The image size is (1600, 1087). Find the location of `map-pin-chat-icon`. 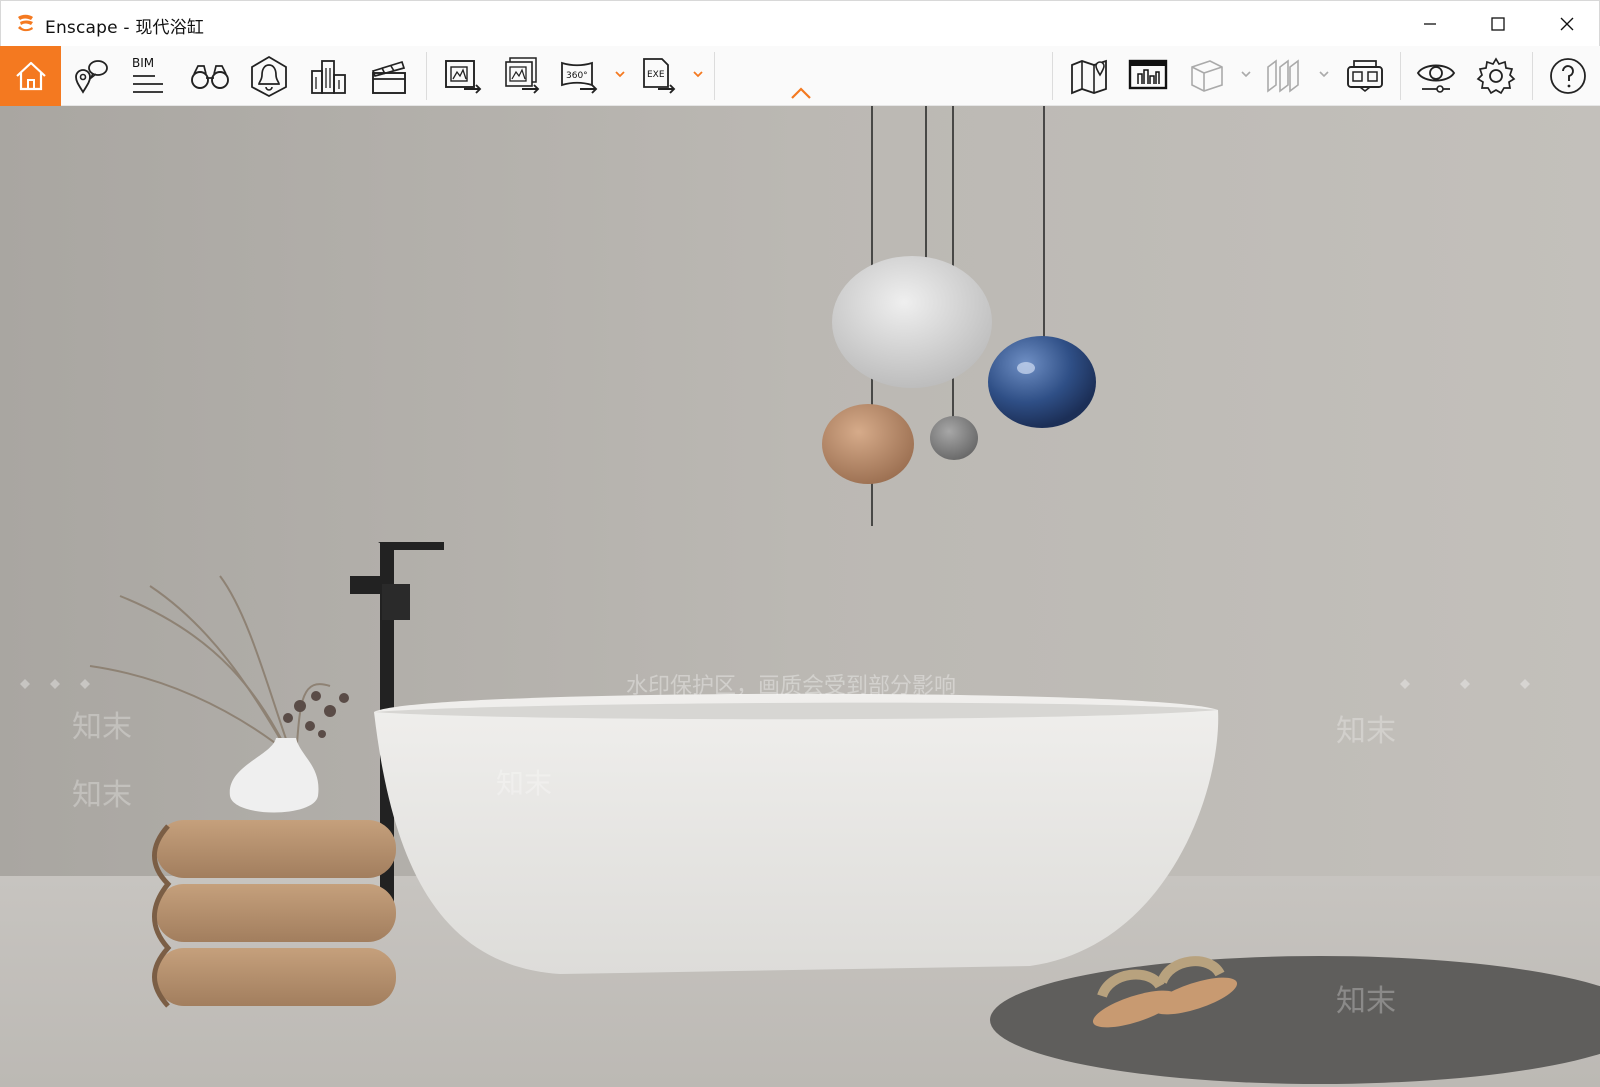

map-pin-chat-icon is located at coordinates (91, 77).